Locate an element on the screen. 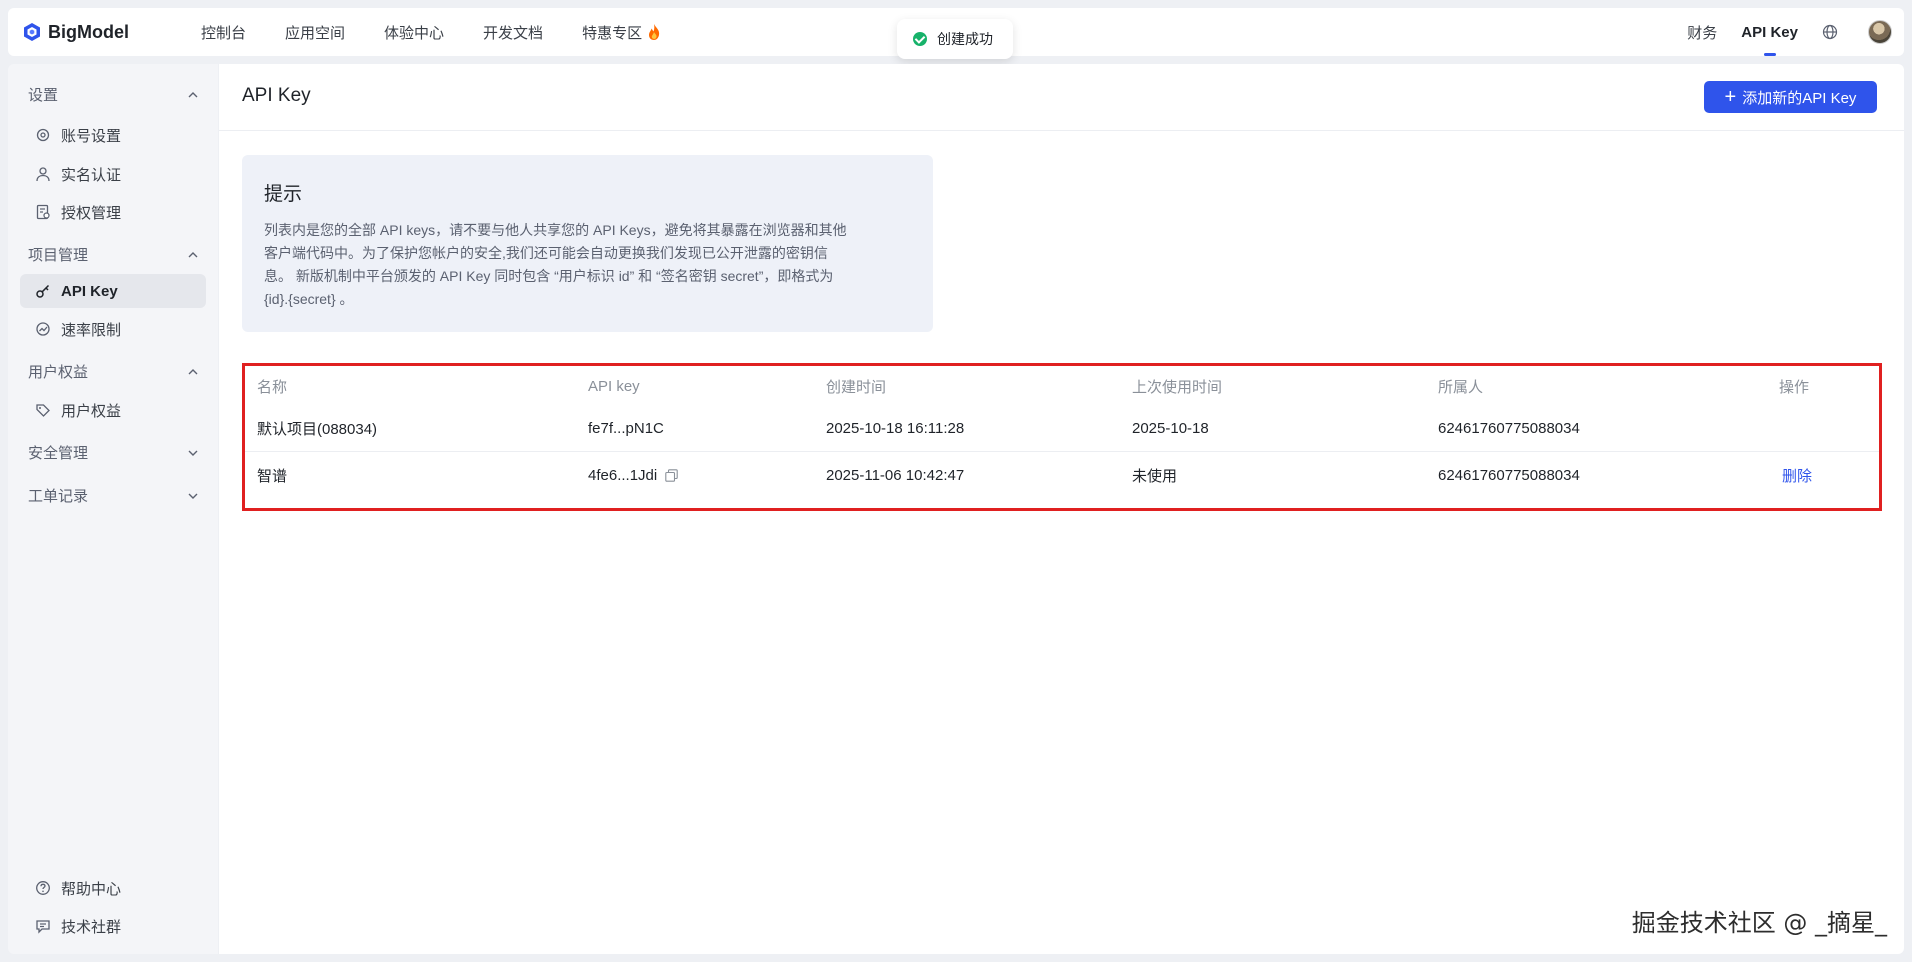 The width and height of the screenshot is (1912, 962). sidebar-group-projects: 项目管理 is located at coordinates (114, 254).